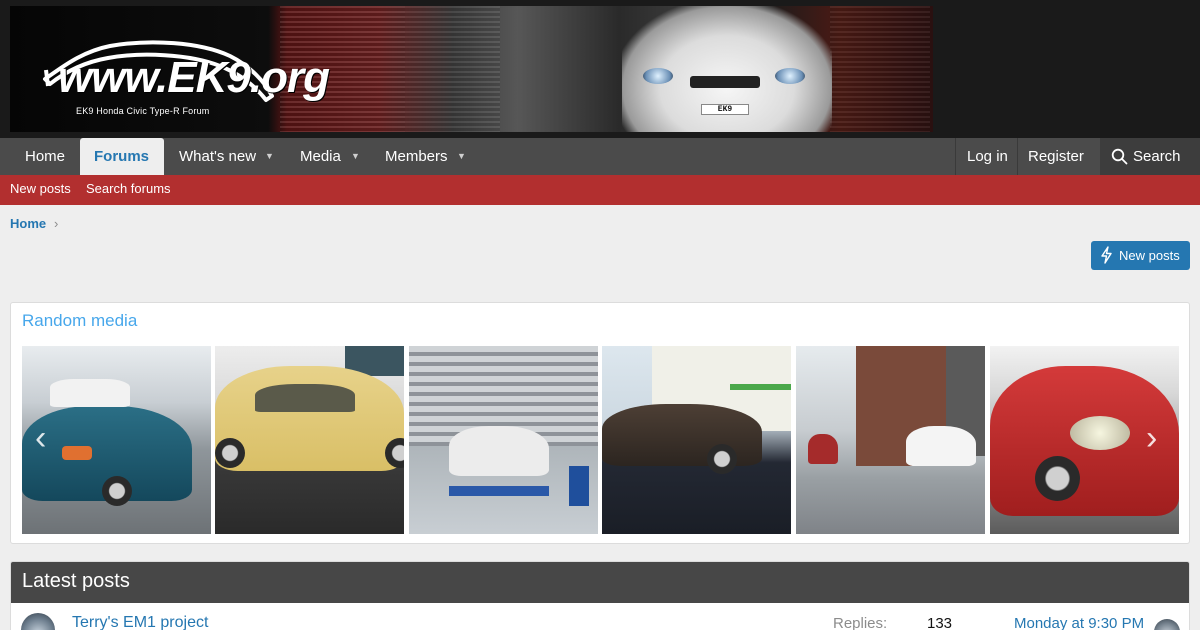  I want to click on subnav-search-forums: Search forums, so click(128, 190).